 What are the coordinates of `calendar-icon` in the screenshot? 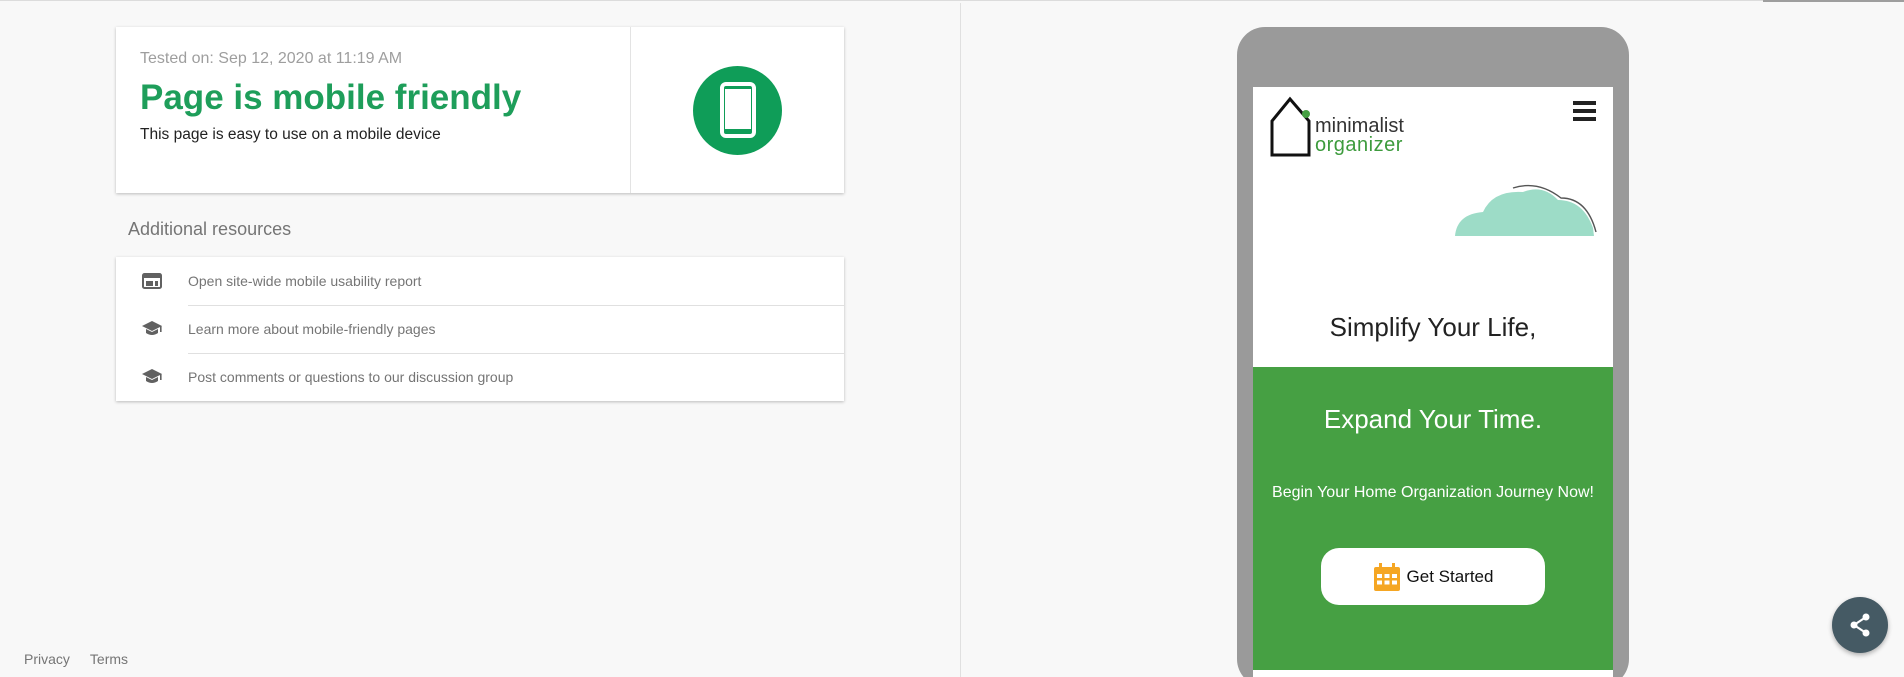 It's located at (1386, 576).